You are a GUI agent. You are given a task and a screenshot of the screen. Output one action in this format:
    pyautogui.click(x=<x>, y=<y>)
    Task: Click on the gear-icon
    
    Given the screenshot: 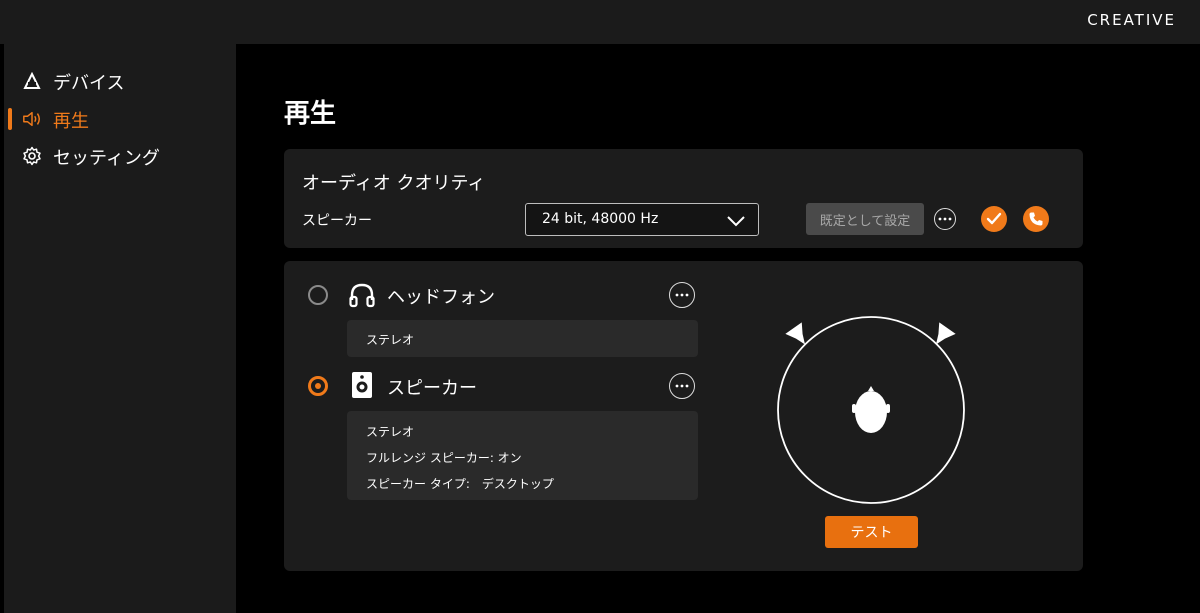 What is the action you would take?
    pyautogui.click(x=32, y=156)
    